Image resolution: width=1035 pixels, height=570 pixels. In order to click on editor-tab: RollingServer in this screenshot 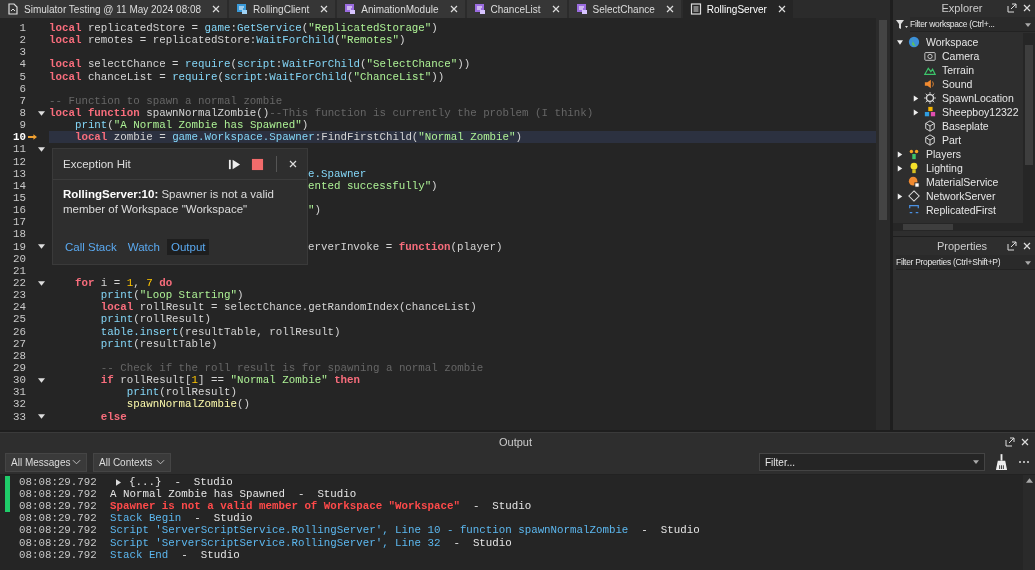, I will do `click(737, 9)`.